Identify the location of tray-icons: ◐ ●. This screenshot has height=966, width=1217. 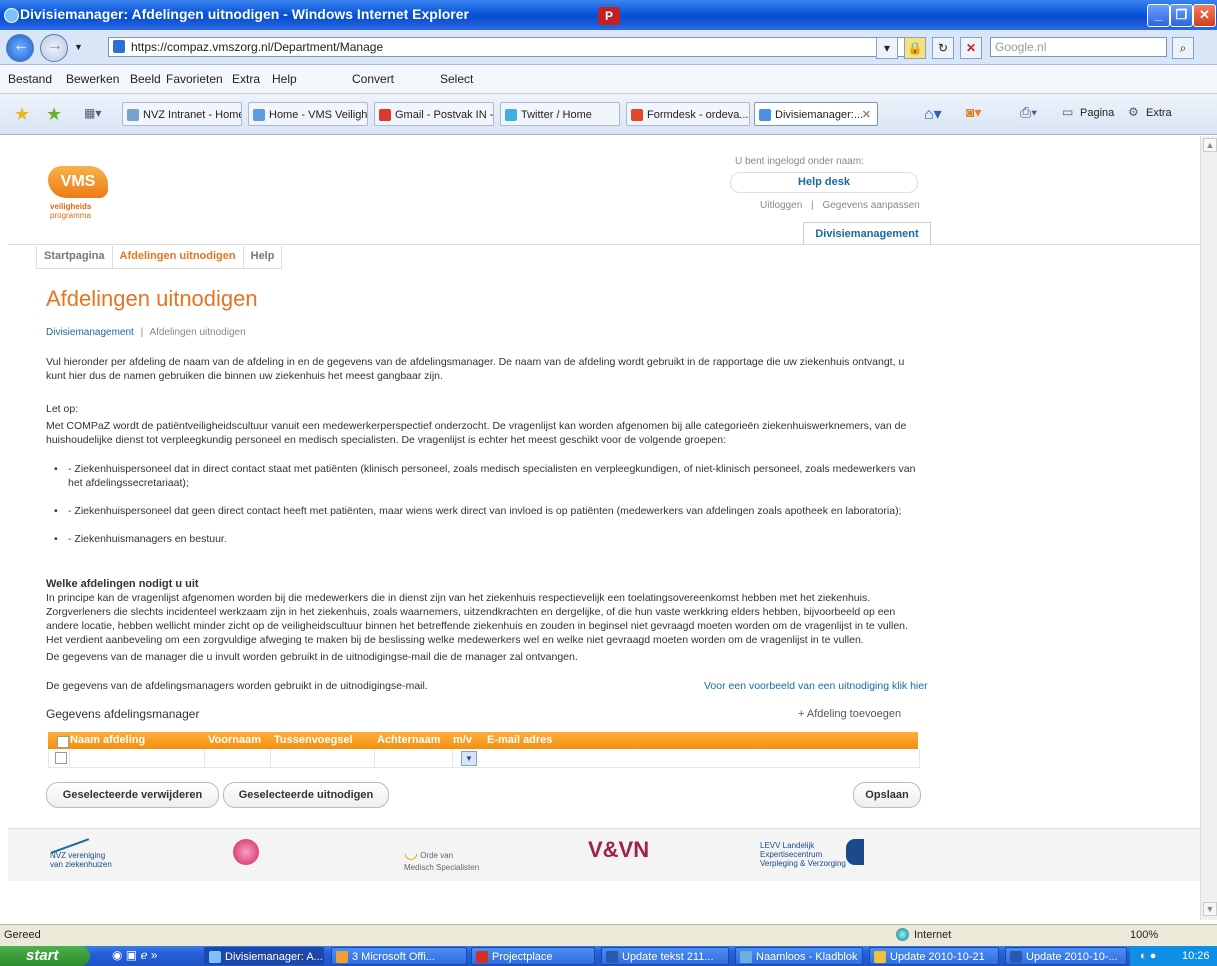
(1148, 956).